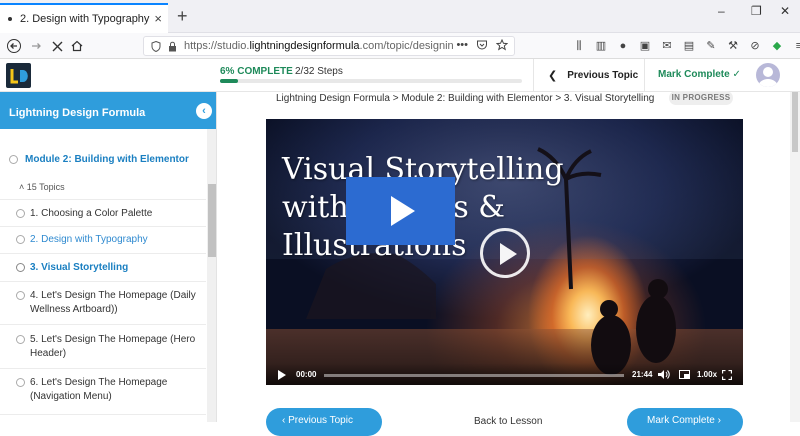 This screenshot has width=800, height=436. I want to click on video-total-time: 21:44, so click(642, 374).